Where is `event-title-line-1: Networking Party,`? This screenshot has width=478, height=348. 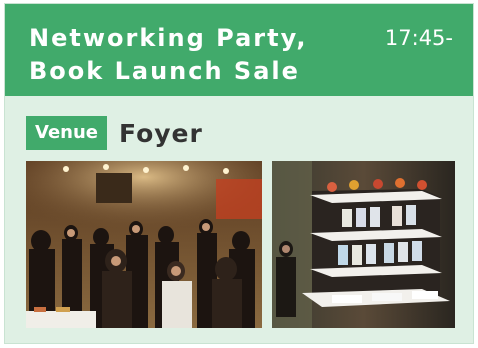
event-title-line-1: Networking Party, is located at coordinates (168, 38).